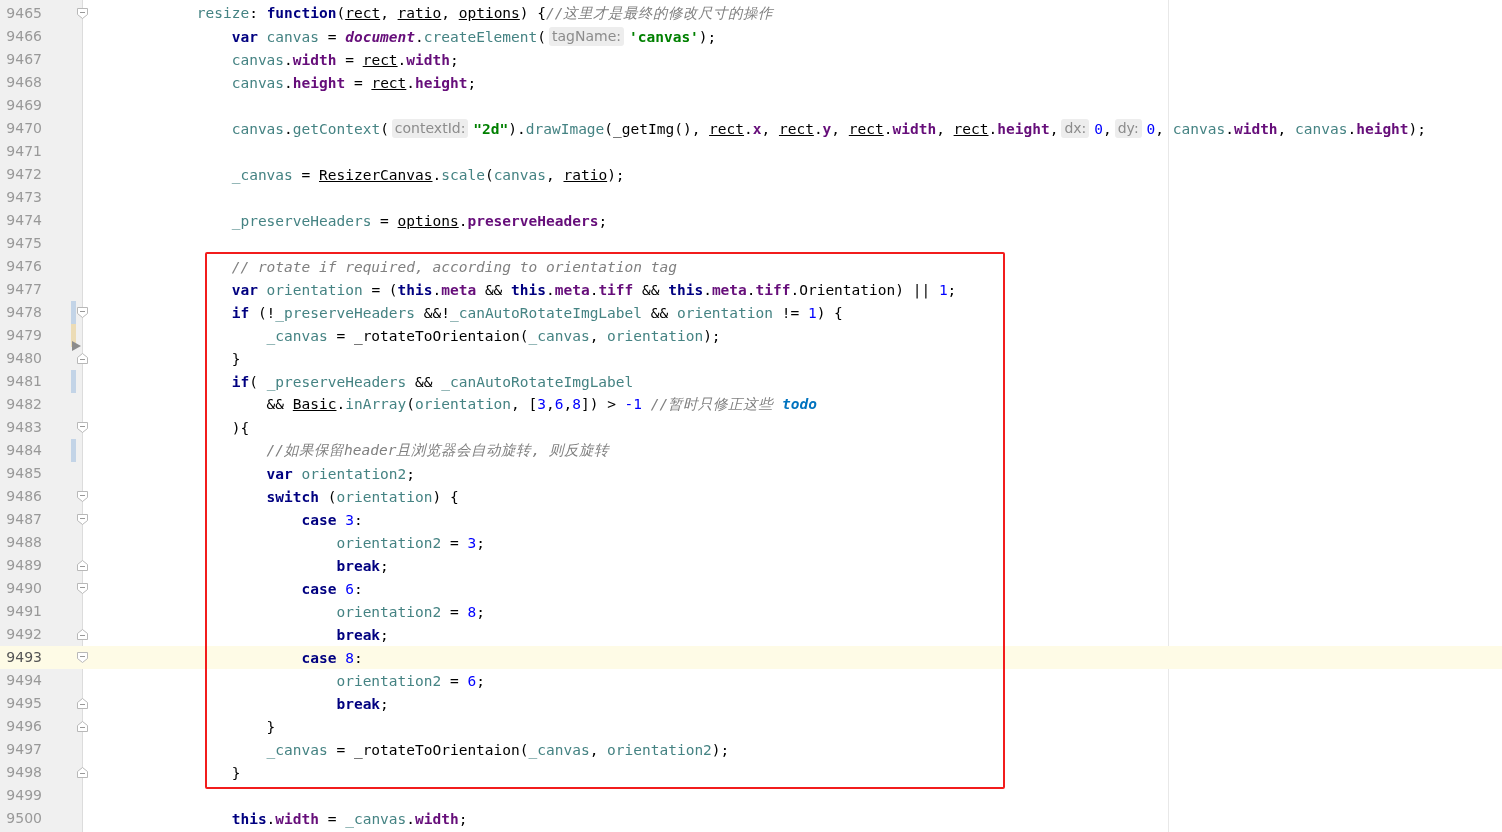  What do you see at coordinates (23, 358) in the screenshot?
I see `line-number: 9480` at bounding box center [23, 358].